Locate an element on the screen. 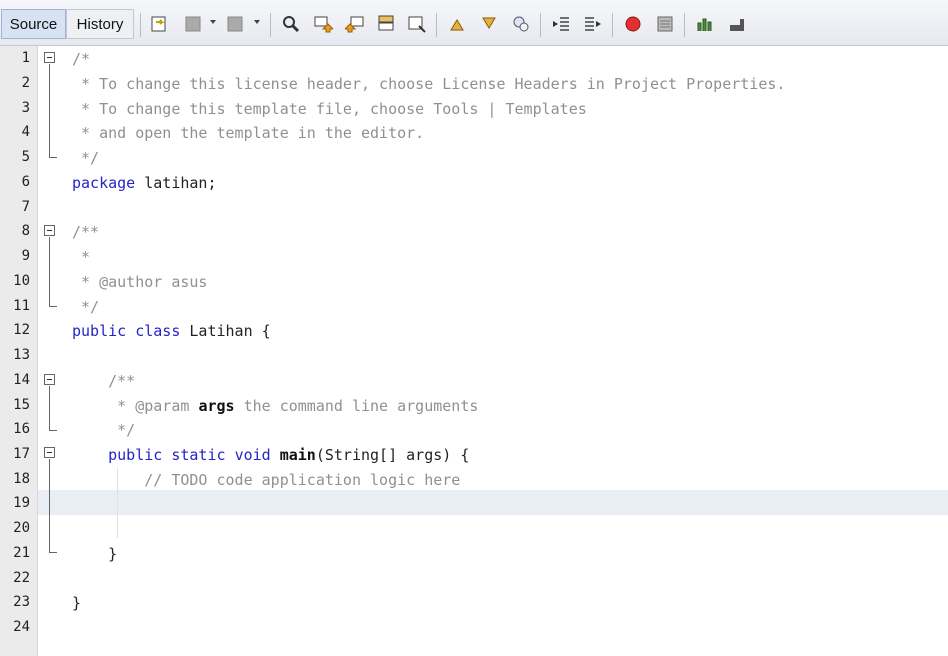 The image size is (948, 656). line-number: 11 is located at coordinates (15, 306).